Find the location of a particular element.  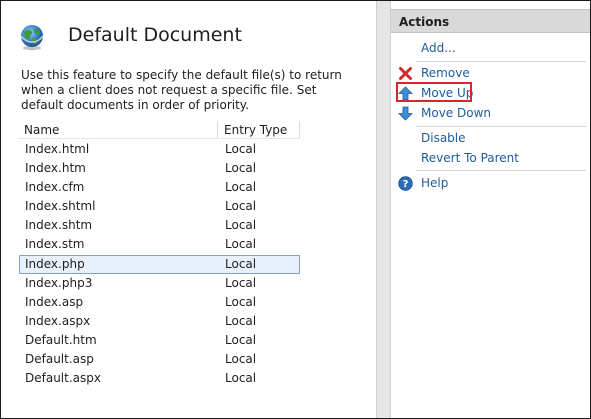

row-name: Index.shtml is located at coordinates (60, 206).